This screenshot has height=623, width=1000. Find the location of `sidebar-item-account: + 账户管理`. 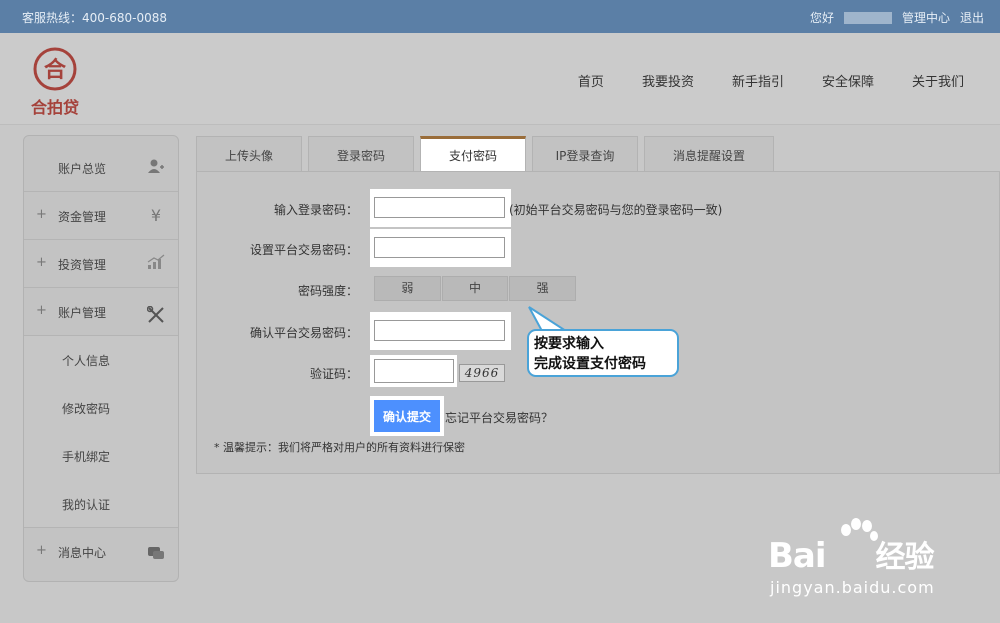

sidebar-item-account: + 账户管理 is located at coordinates (101, 312).